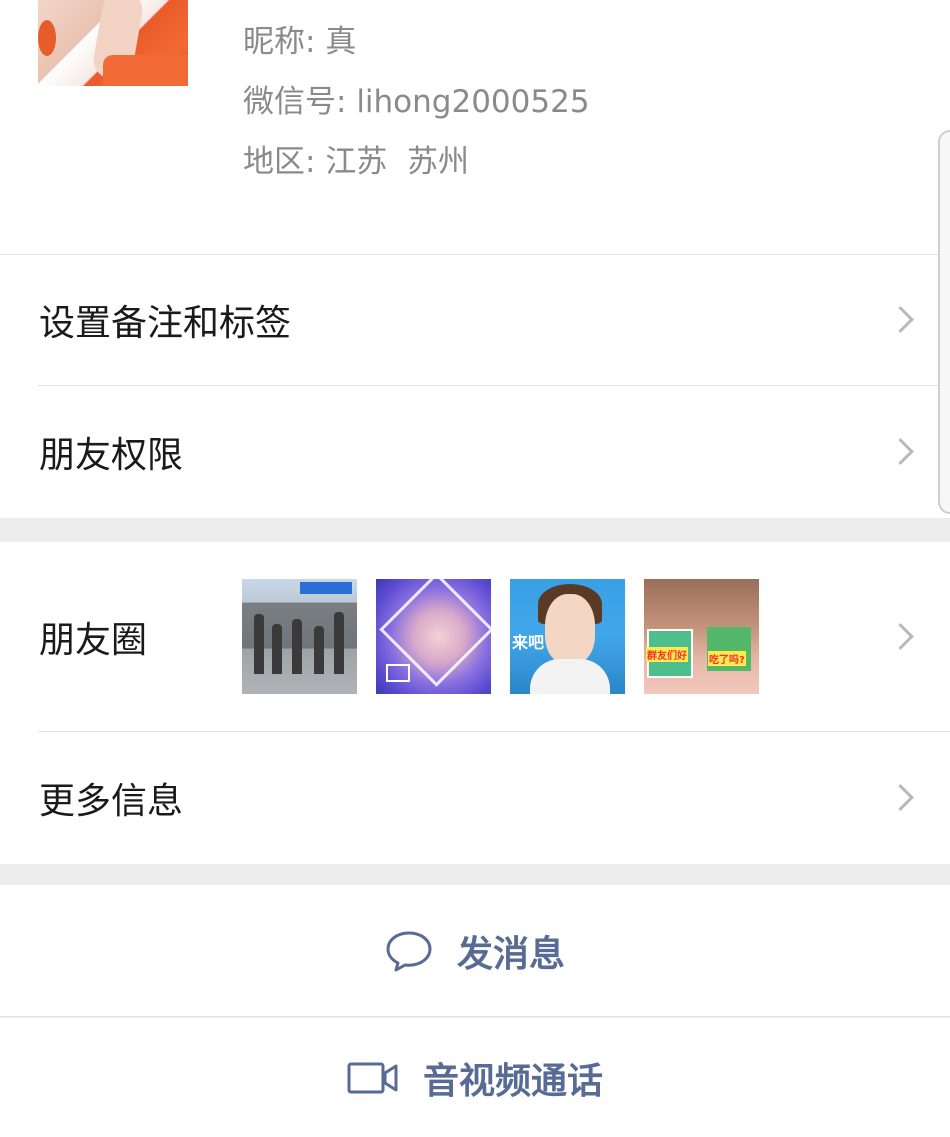 This screenshot has height=1137, width=950. Describe the element at coordinates (528, 642) in the screenshot. I see `thumbnail-text: 来吧` at that location.